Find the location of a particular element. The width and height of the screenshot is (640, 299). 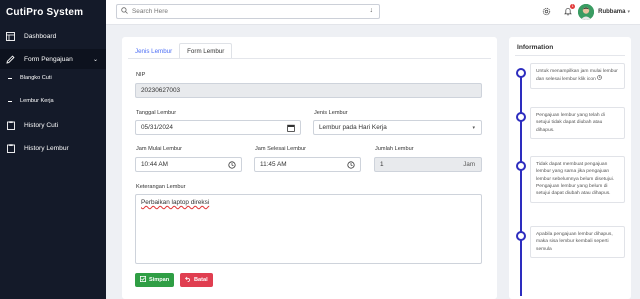

sidebar-item-label: History Lembur is located at coordinates (46, 148).